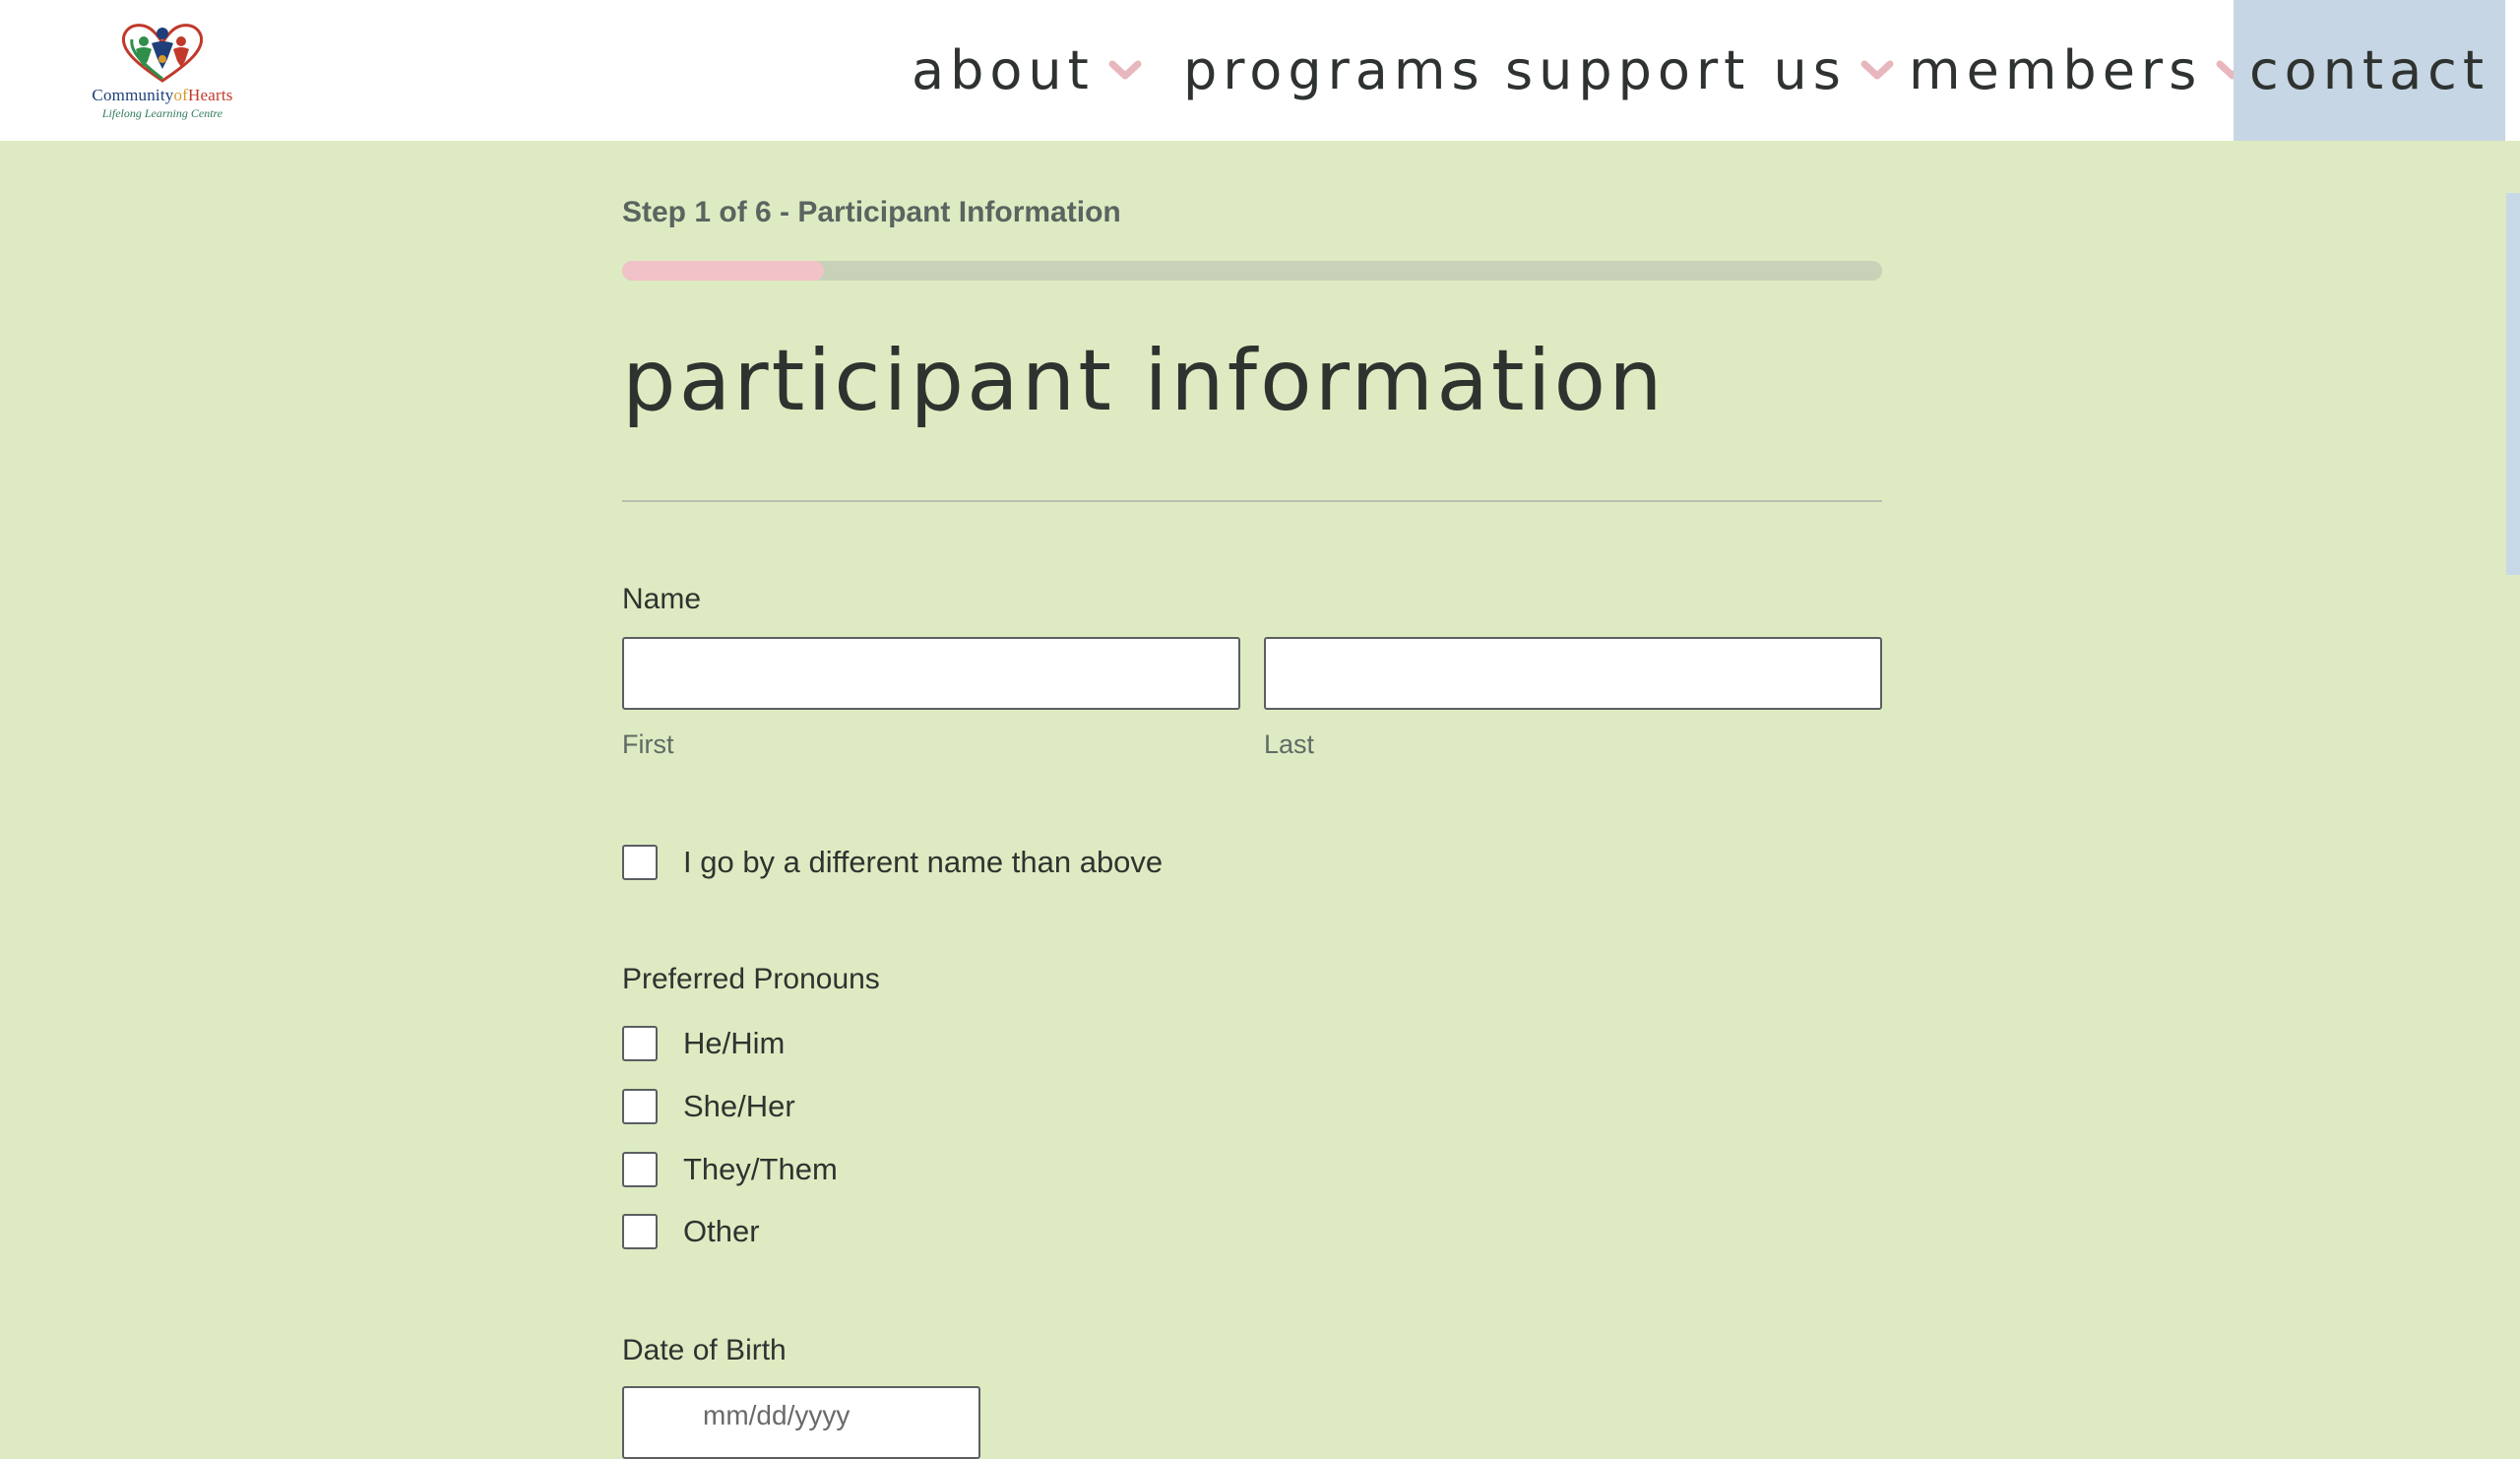  I want to click on nav-programs-label: programs, so click(1334, 70).